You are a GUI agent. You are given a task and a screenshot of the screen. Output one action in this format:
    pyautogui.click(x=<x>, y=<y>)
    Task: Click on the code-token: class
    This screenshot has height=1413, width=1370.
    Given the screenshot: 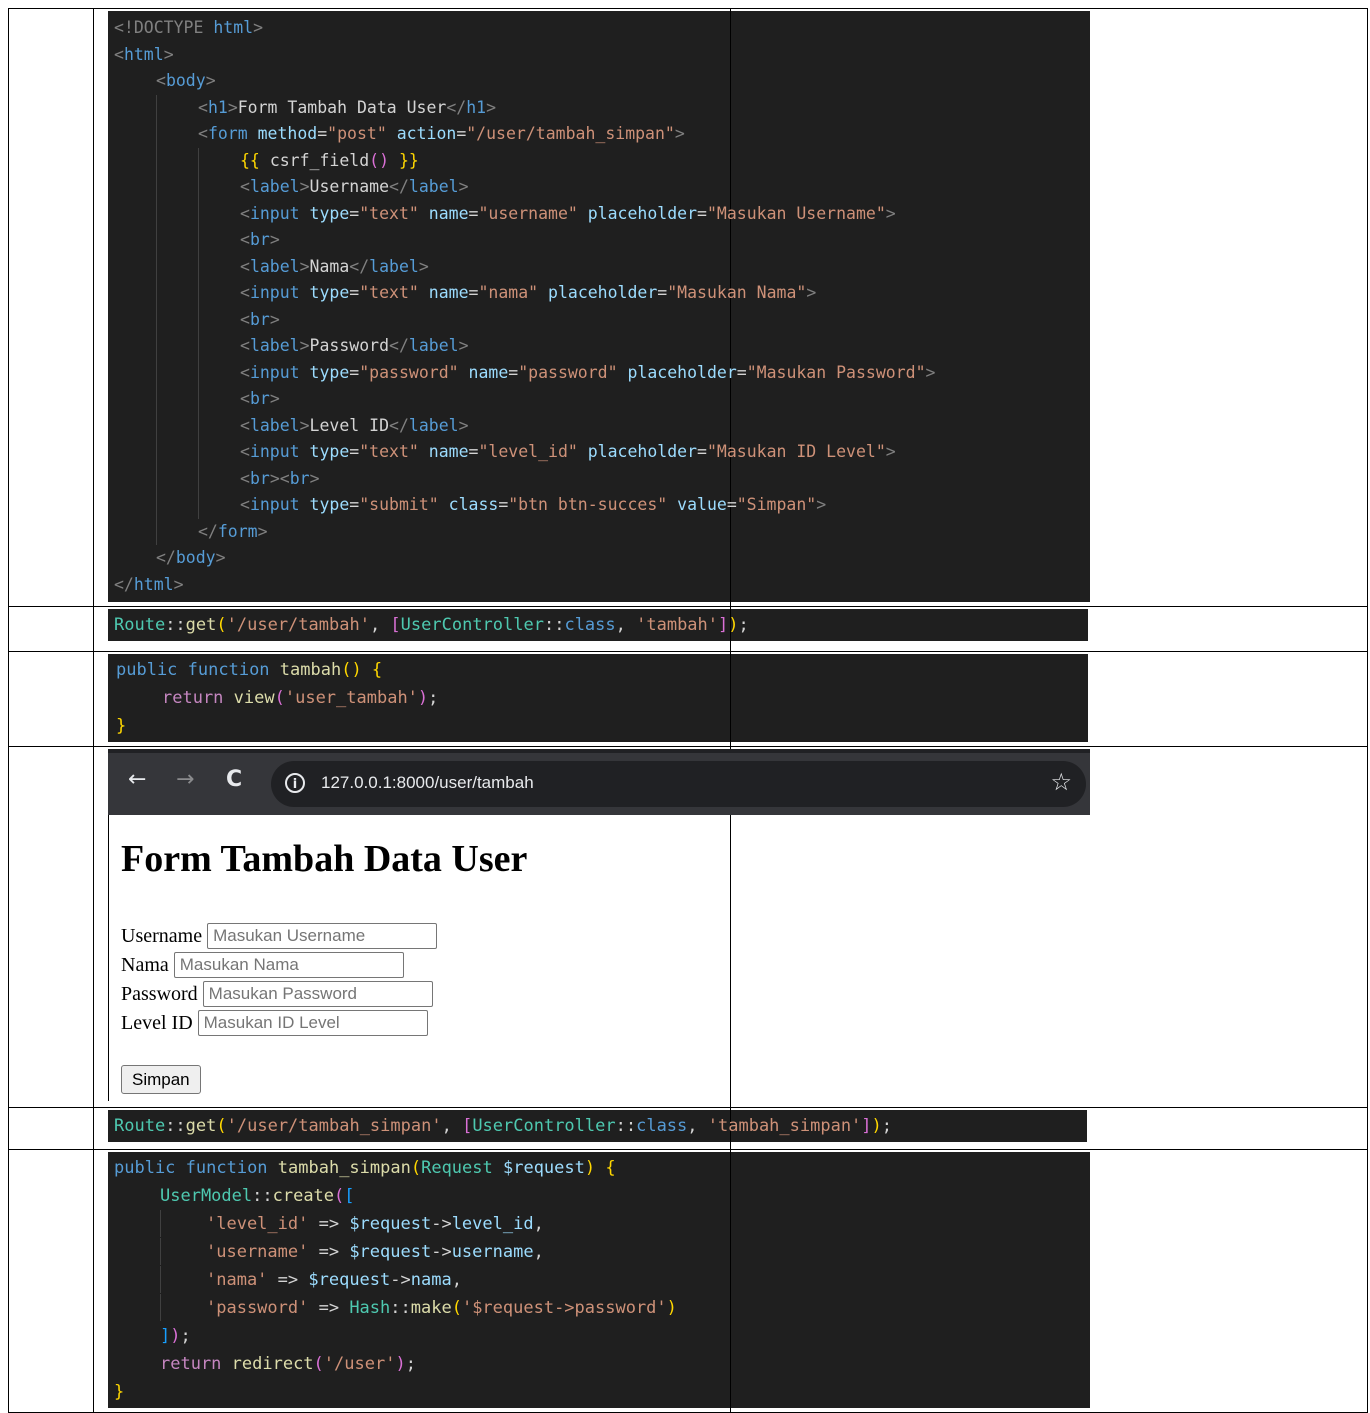 What is the action you would take?
    pyautogui.click(x=590, y=625)
    